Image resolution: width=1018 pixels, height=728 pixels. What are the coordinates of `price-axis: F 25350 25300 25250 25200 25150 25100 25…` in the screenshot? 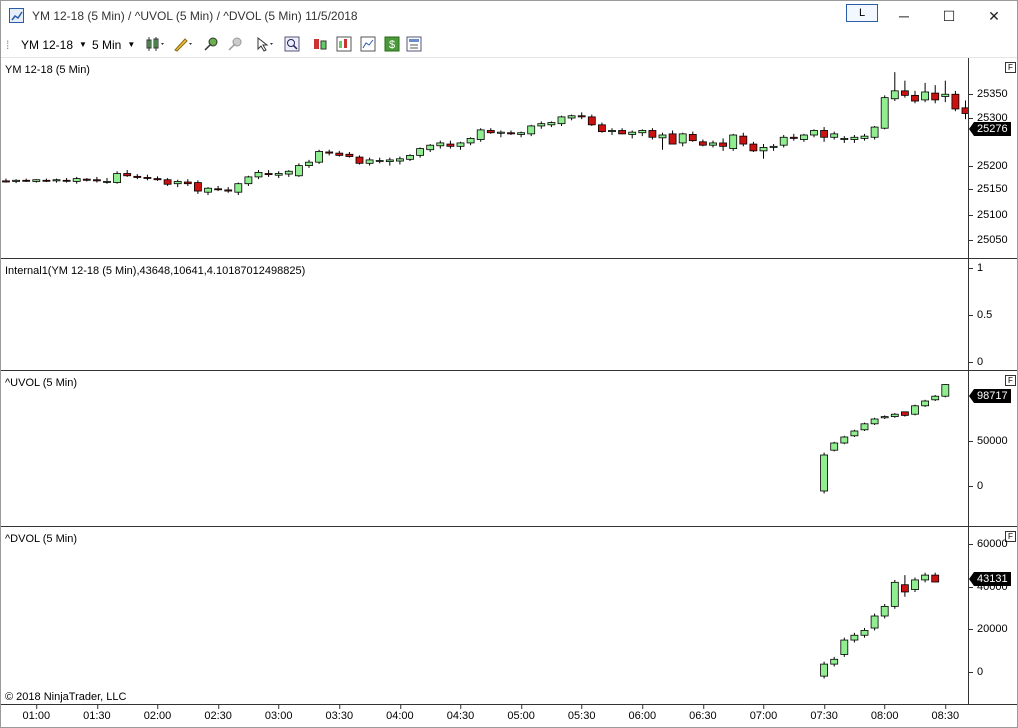 It's located at (992, 158).